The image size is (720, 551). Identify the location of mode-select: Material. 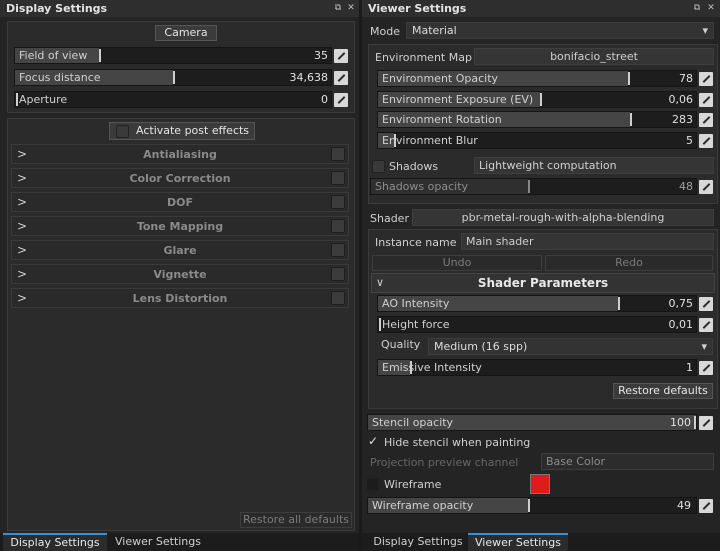
(560, 30).